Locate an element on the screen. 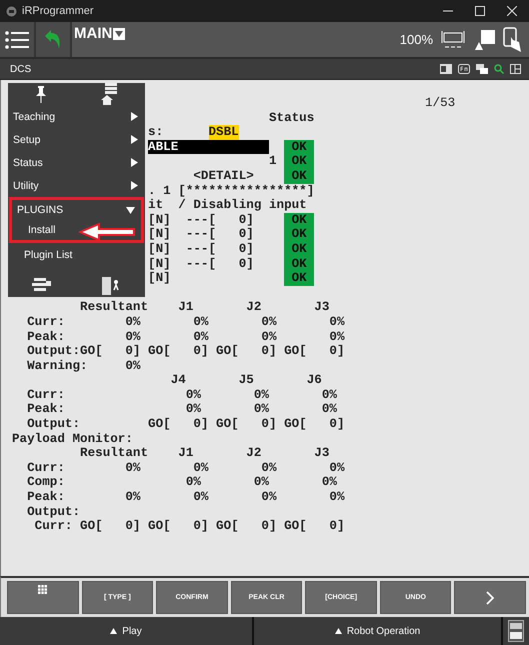 The image size is (529, 645). app-icon is located at coordinates (11, 11).